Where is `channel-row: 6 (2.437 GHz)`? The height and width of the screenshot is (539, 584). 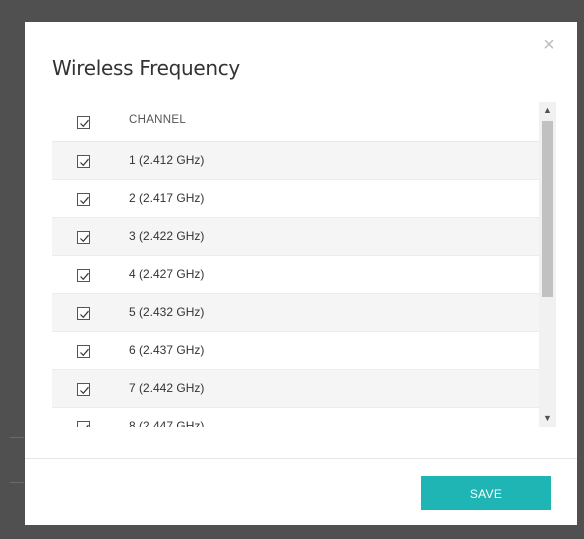
channel-row: 6 (2.437 GHz) is located at coordinates (298, 351).